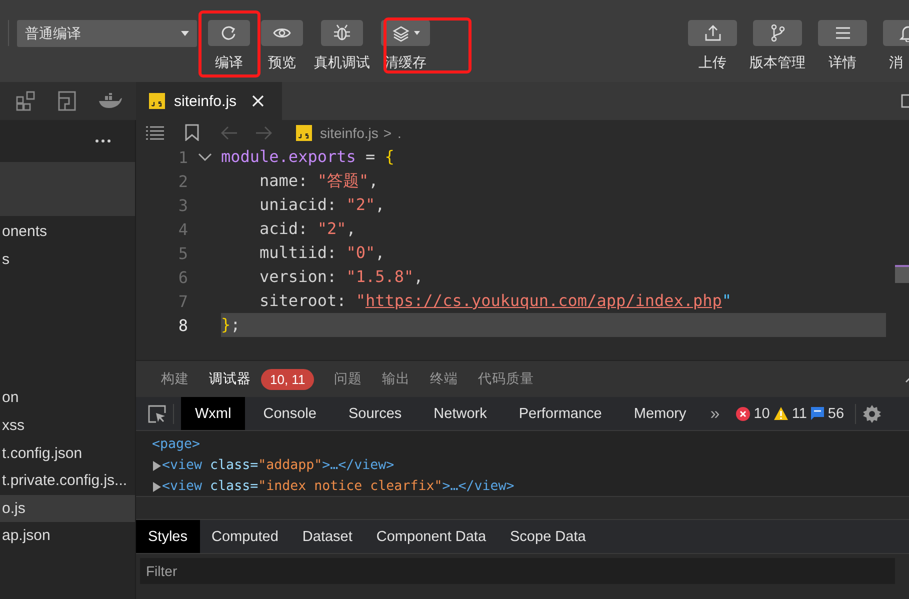  Describe the element at coordinates (712, 63) in the screenshot. I see `button-label: 上传` at that location.